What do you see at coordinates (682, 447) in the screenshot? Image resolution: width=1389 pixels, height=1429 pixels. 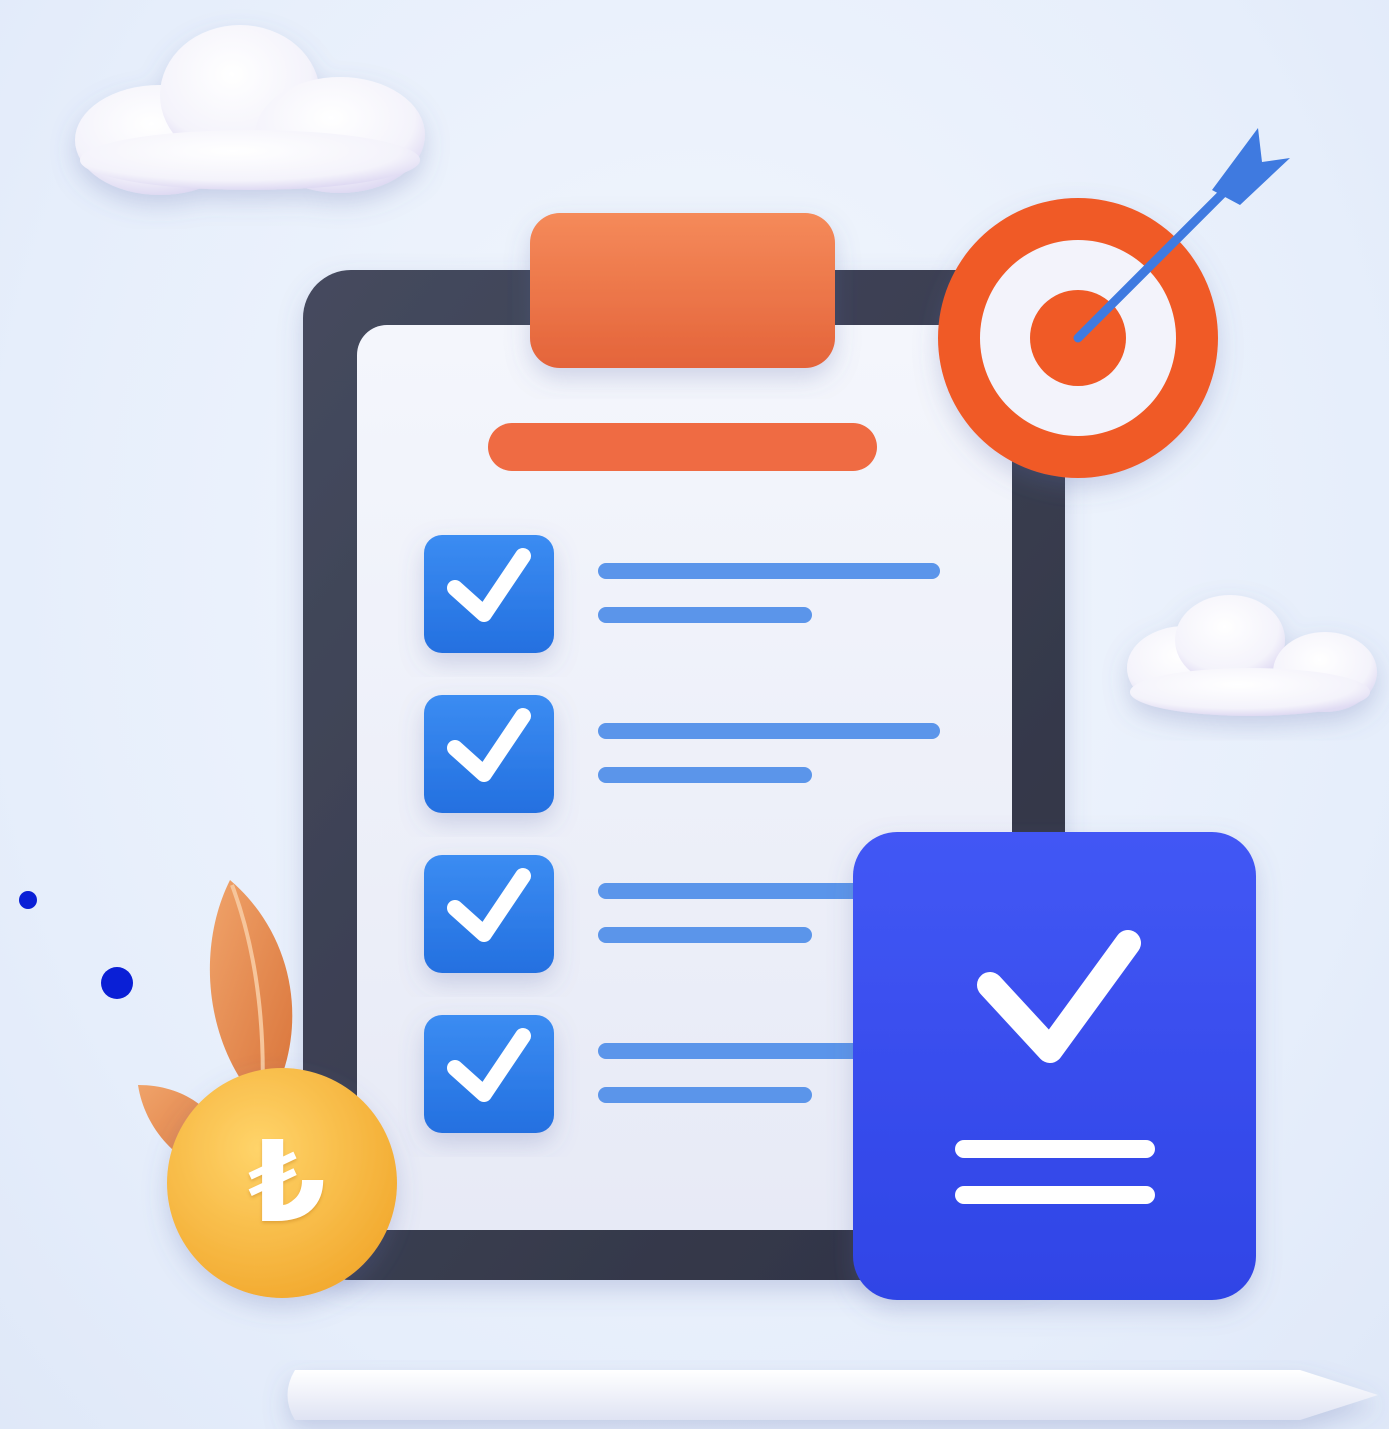 I see `checklist-title-bar` at bounding box center [682, 447].